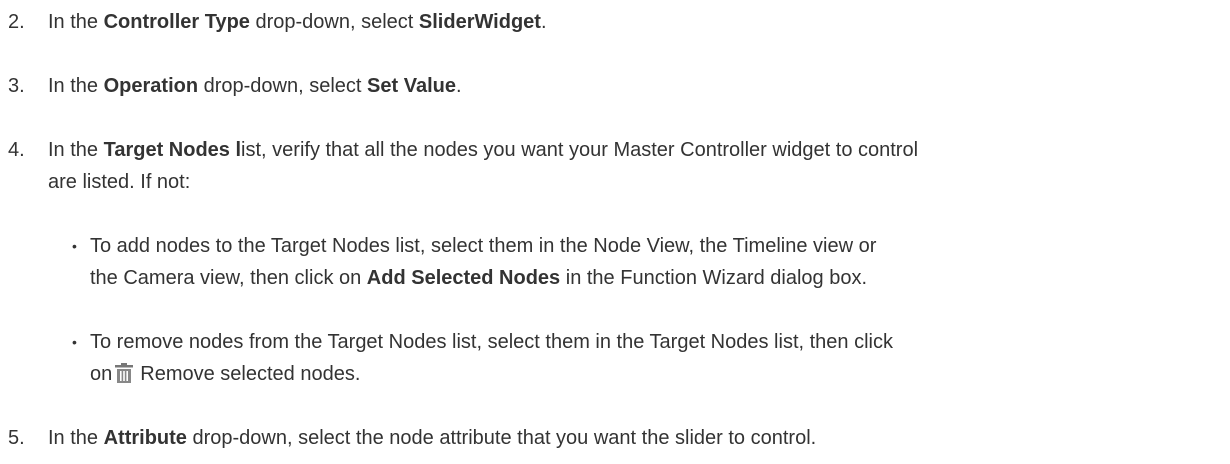 This screenshot has height=464, width=1230. I want to click on bullet-bold-term: Add Selected Nodes, so click(463, 278).